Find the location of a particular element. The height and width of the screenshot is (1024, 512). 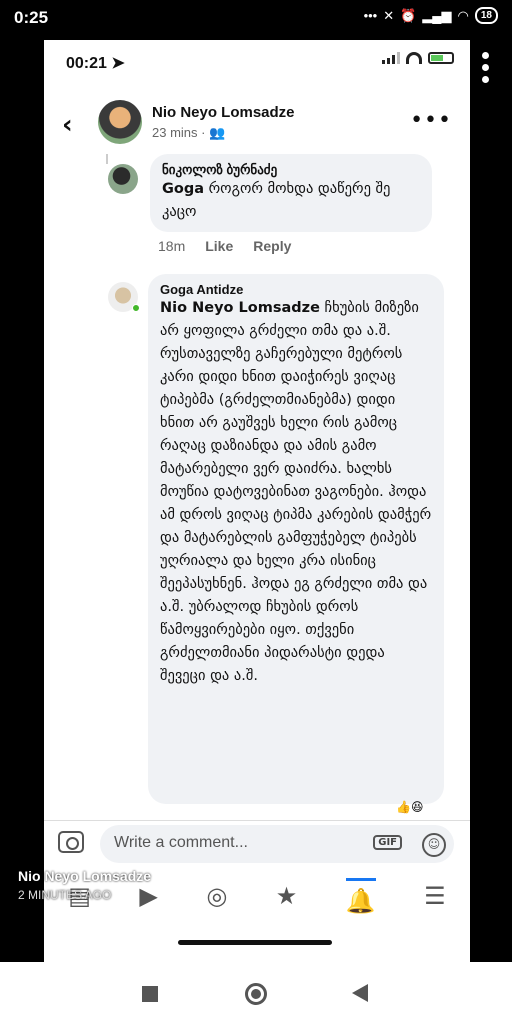

alarm-icon: ⏰ is located at coordinates (408, 15).